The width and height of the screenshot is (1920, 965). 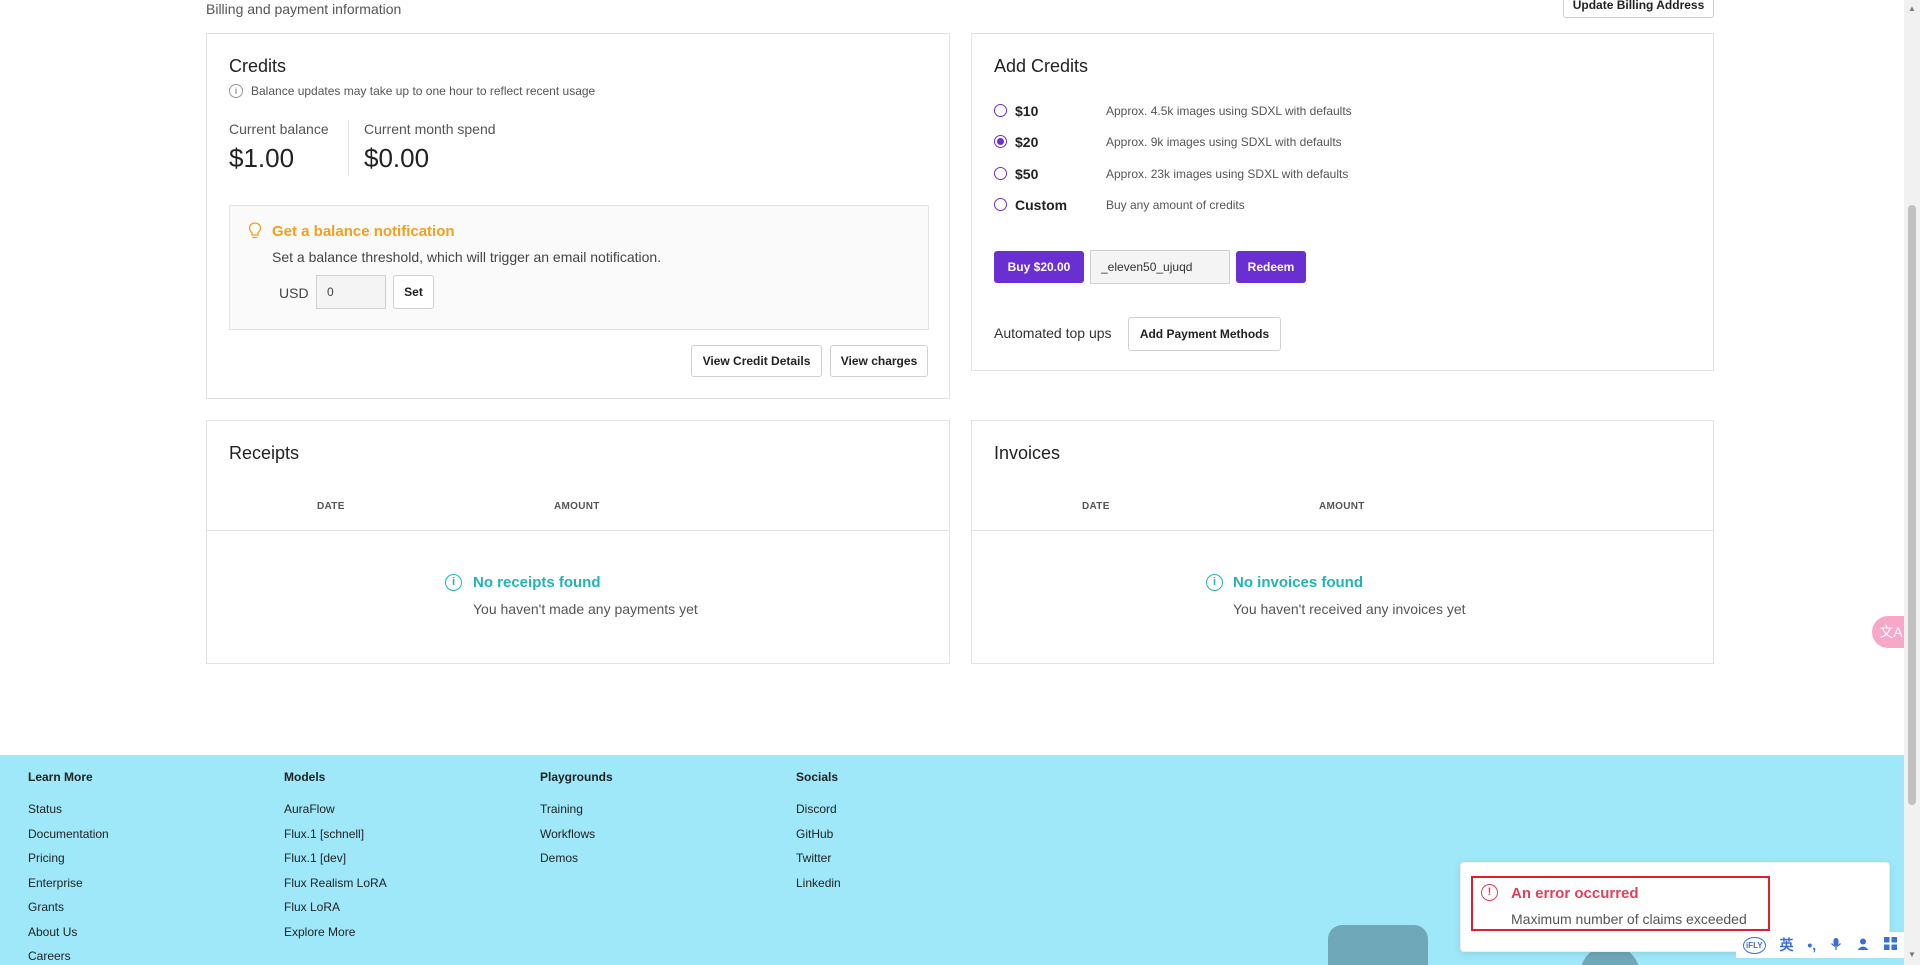 What do you see at coordinates (576, 863) in the screenshot?
I see `footer-link-demos: Demos` at bounding box center [576, 863].